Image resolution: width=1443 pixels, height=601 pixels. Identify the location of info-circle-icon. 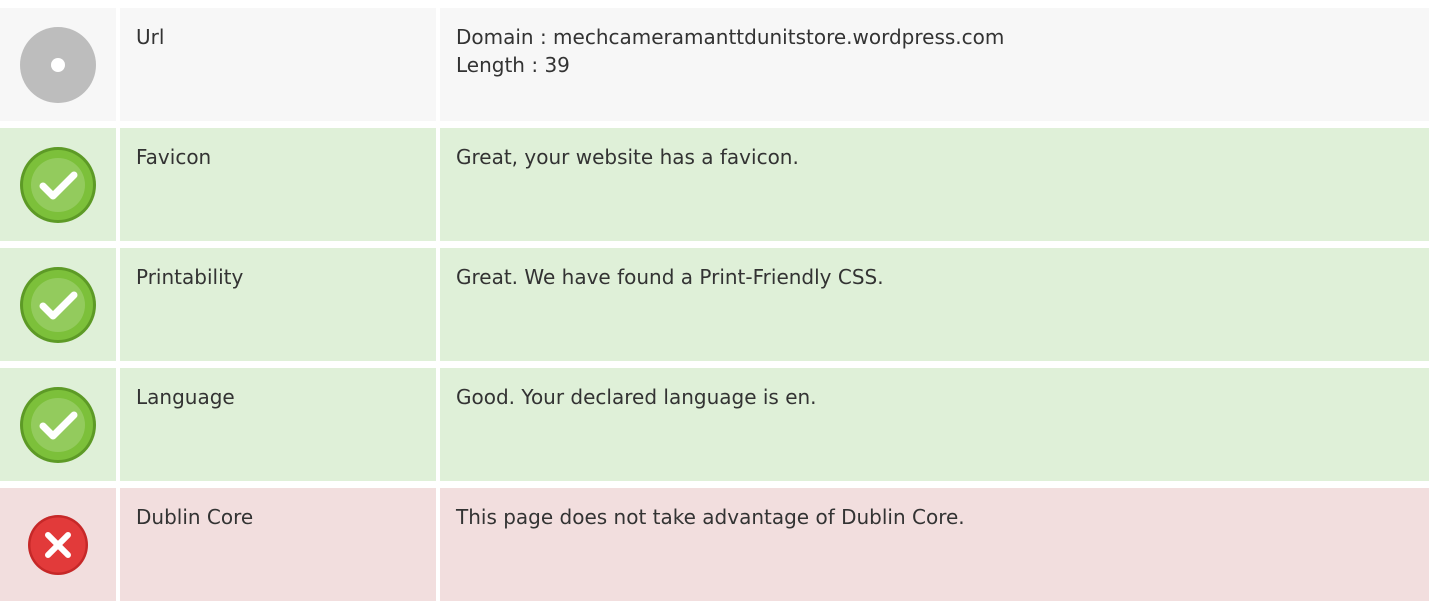
(58, 65).